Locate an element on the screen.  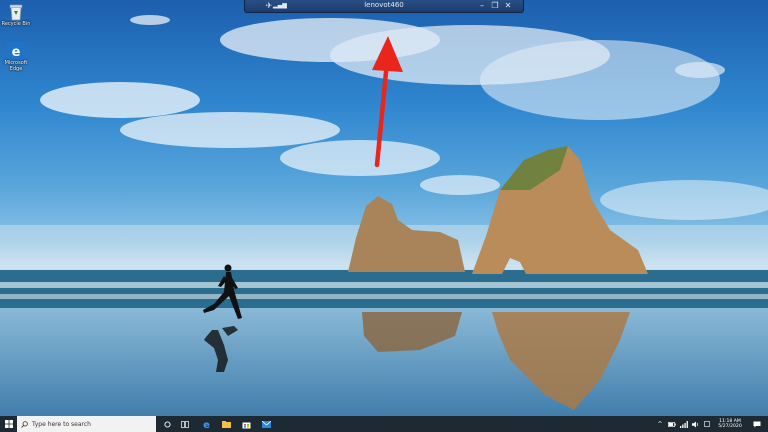
cortana-button is located at coordinates (167, 424).